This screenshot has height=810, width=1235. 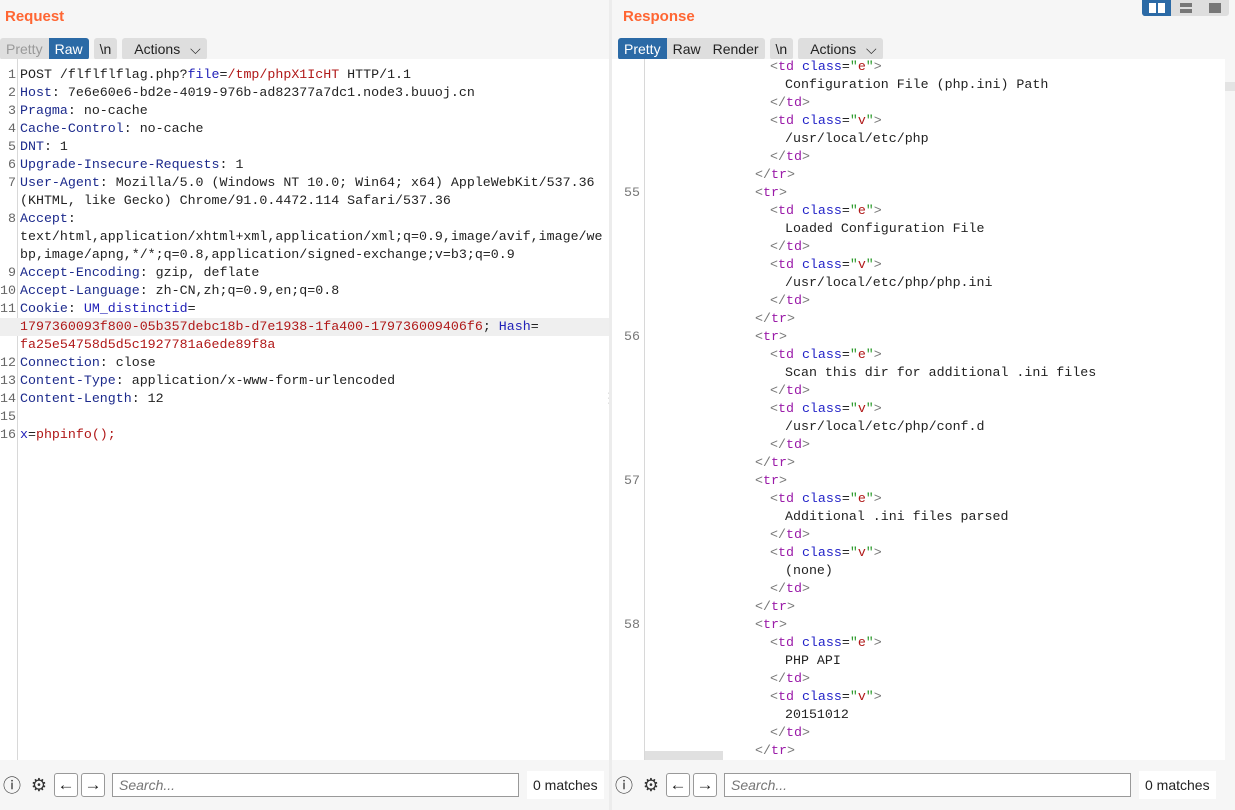 I want to click on code-token: tr, so click(x=778, y=750).